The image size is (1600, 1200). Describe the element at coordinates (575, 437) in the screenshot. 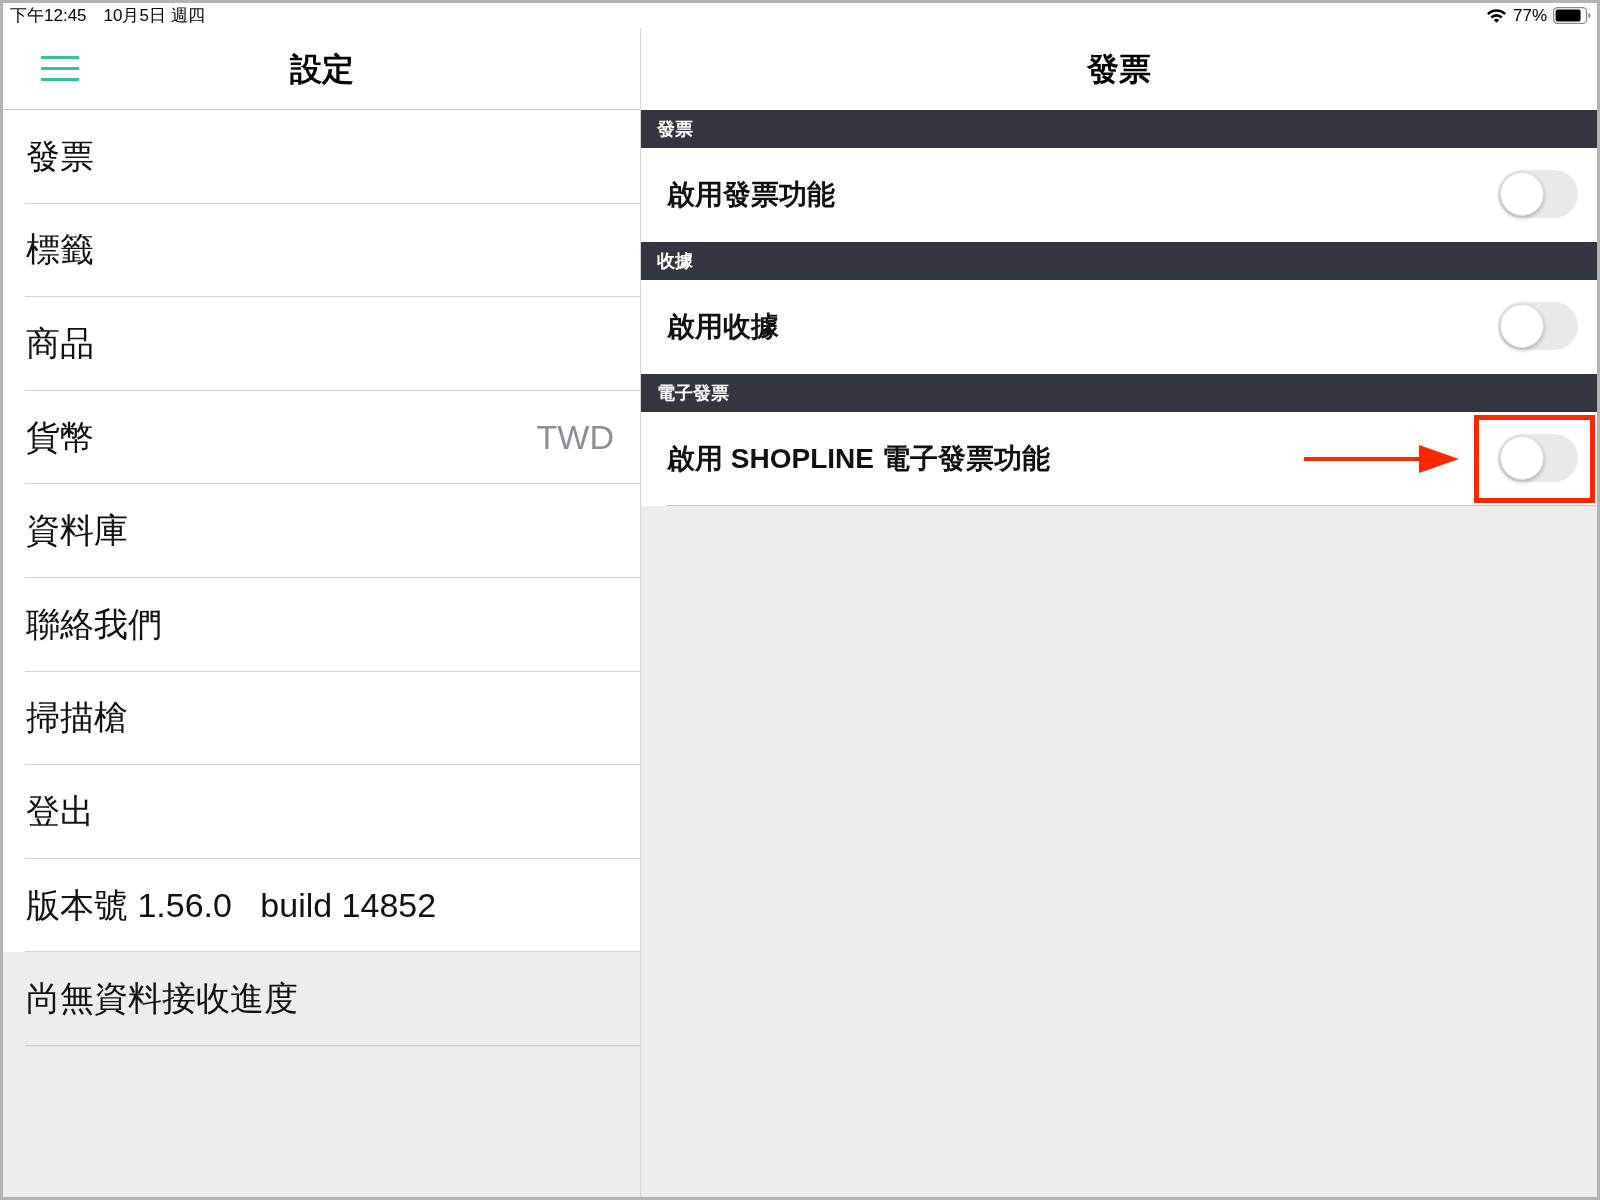

I see `item-value: TWD` at that location.